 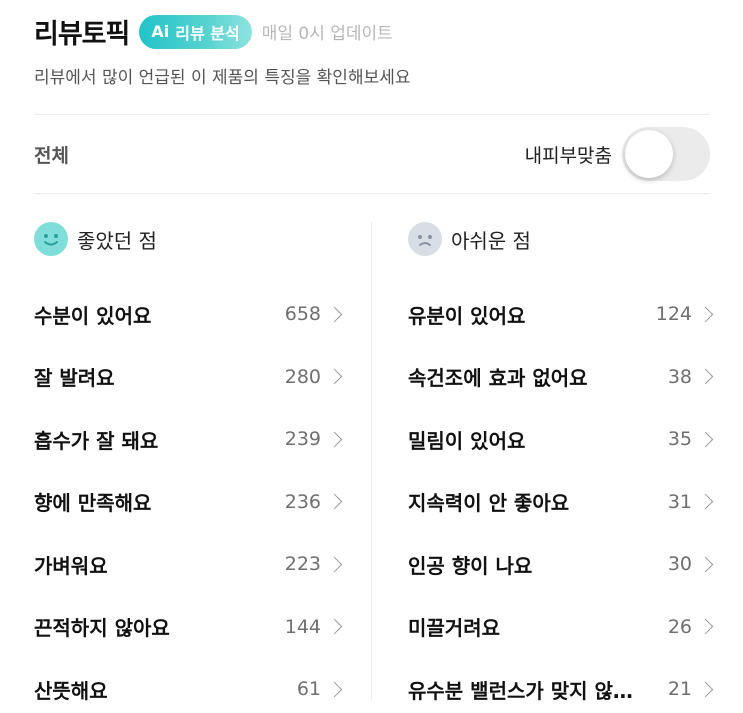 What do you see at coordinates (561, 627) in the screenshot?
I see `bad-topic-row: 미끌거려요 26` at bounding box center [561, 627].